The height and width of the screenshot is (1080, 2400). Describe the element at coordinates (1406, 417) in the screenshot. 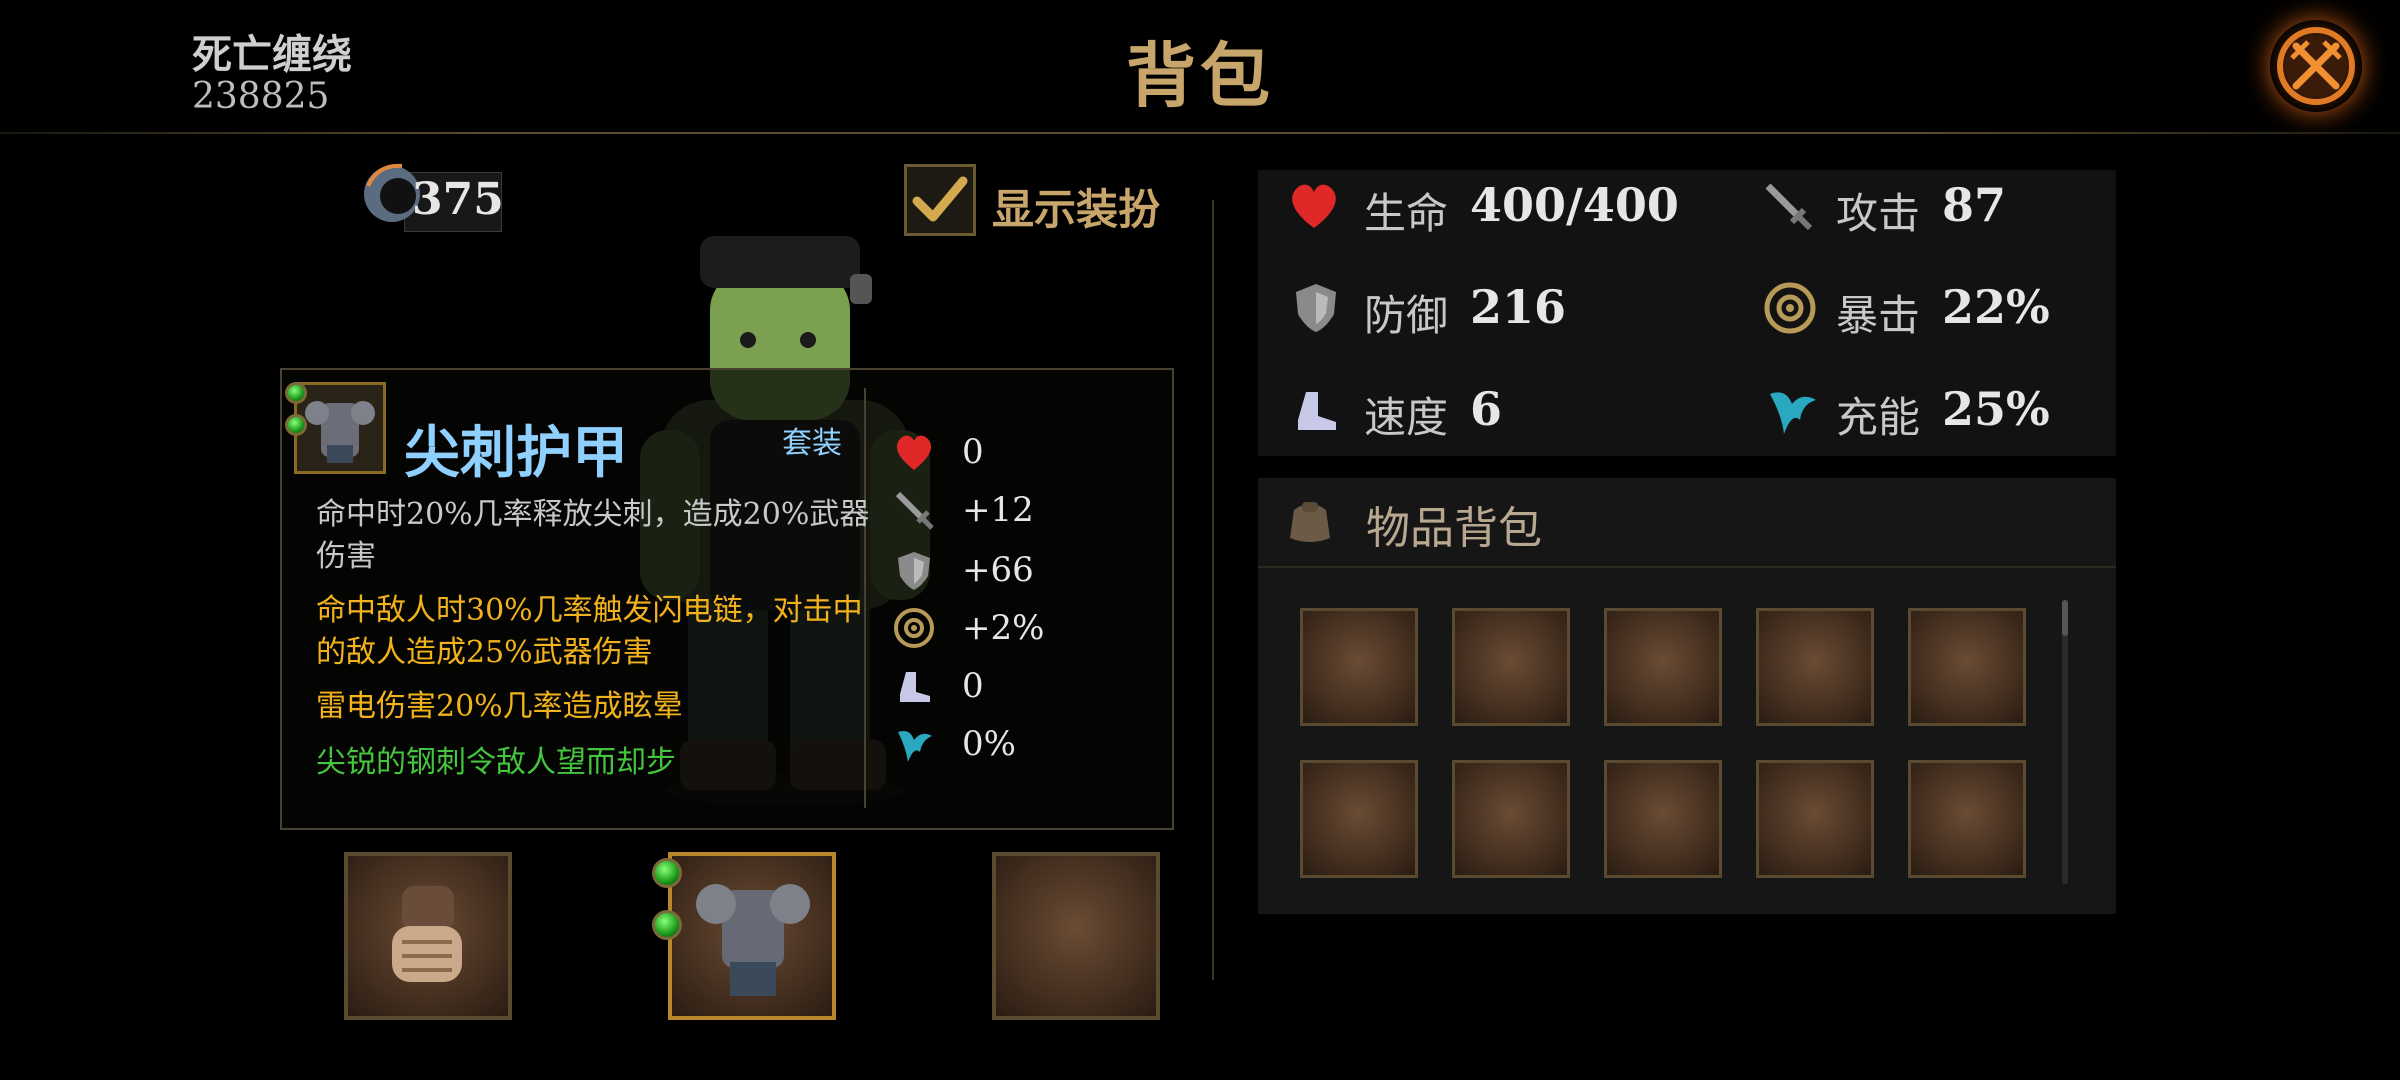

I see `stat-label-speed: 速度` at that location.